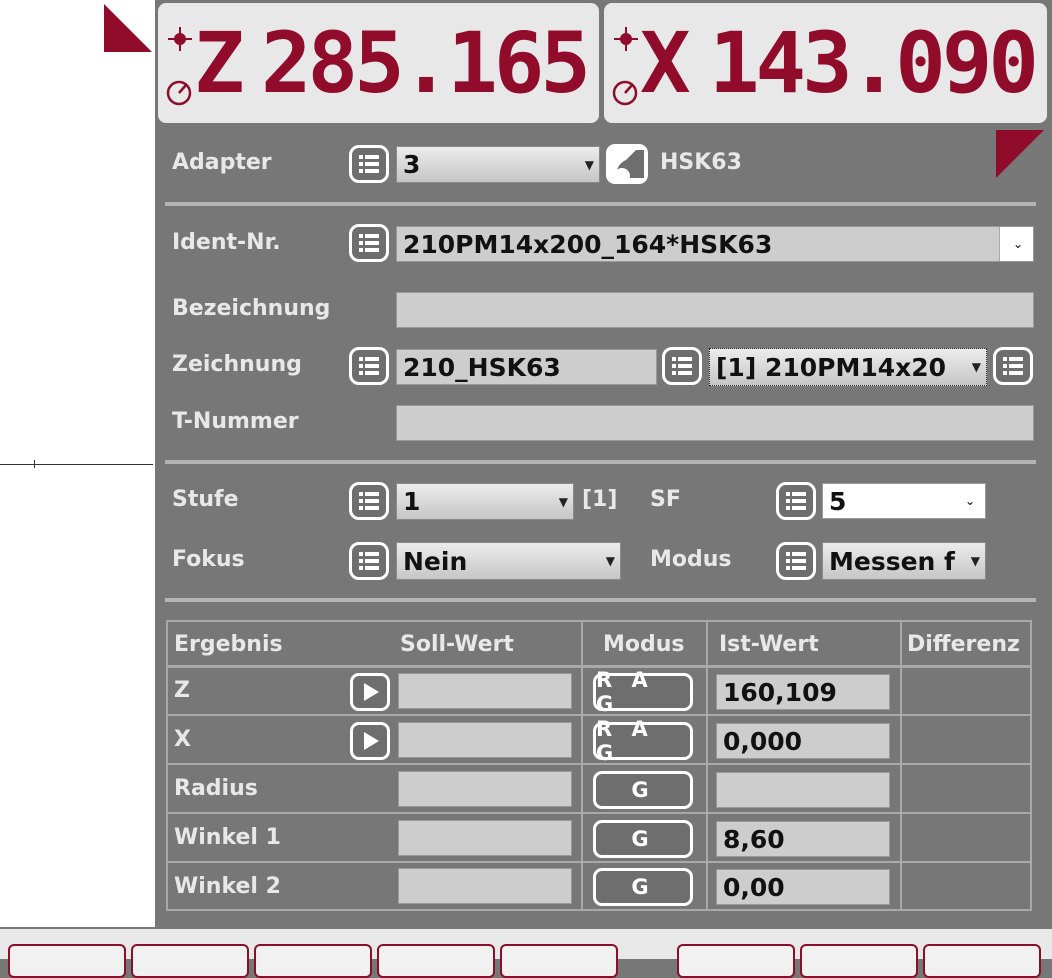  I want to click on fokus-select-value: Nein, so click(435, 561).